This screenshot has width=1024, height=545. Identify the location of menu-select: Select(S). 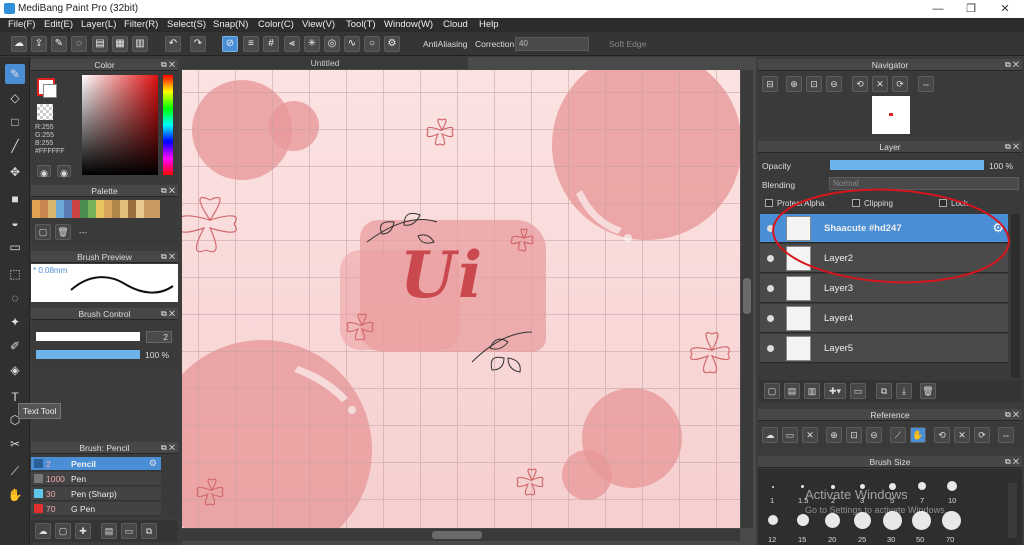
(186, 24).